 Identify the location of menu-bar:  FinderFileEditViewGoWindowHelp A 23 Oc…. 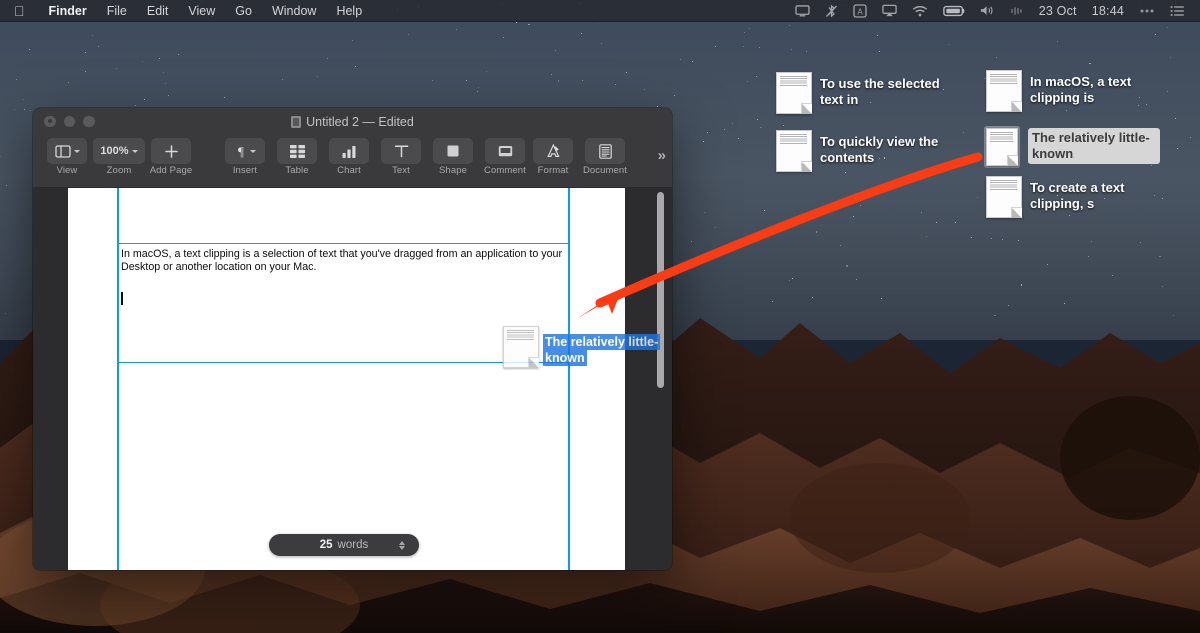
(600, 11).